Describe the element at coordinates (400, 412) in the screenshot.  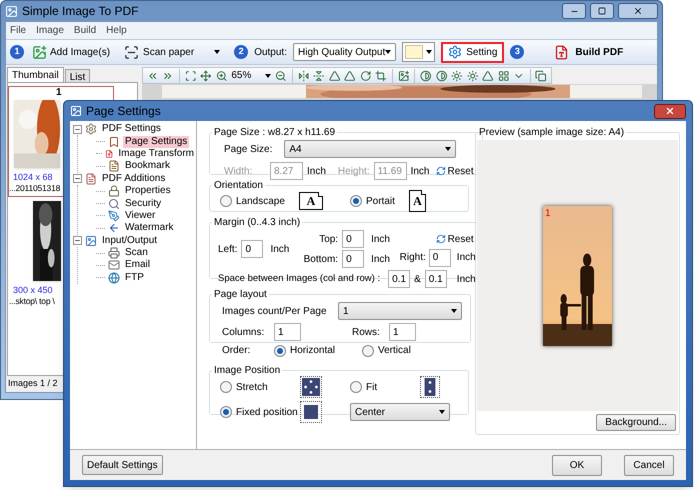
I see `anchor-select: Center` at that location.